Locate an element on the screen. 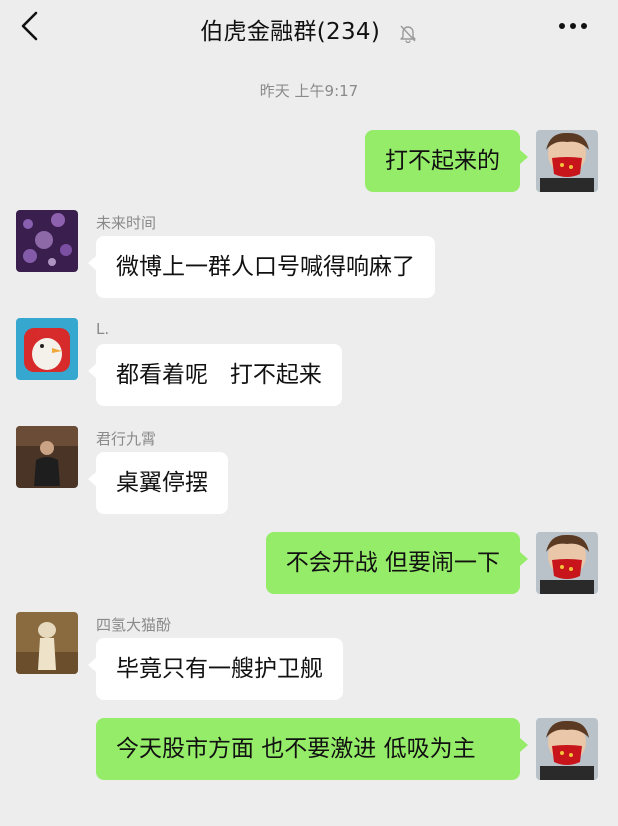 The image size is (618, 826). sender-name: 四氢大猫酚 is located at coordinates (134, 625).